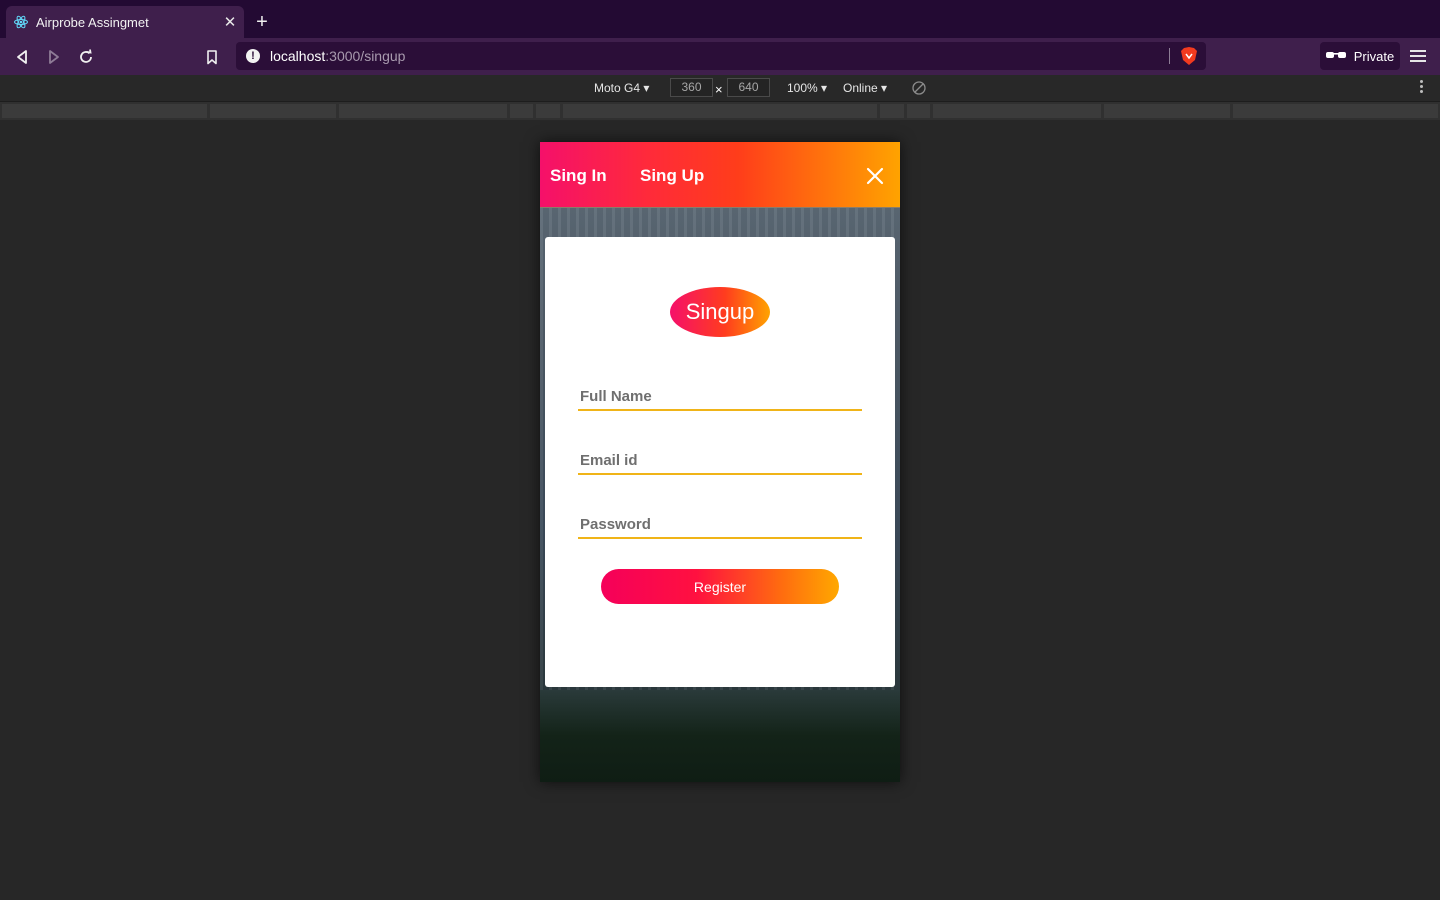  Describe the element at coordinates (748, 87) in the screenshot. I see `viewport-height-input: 640` at that location.